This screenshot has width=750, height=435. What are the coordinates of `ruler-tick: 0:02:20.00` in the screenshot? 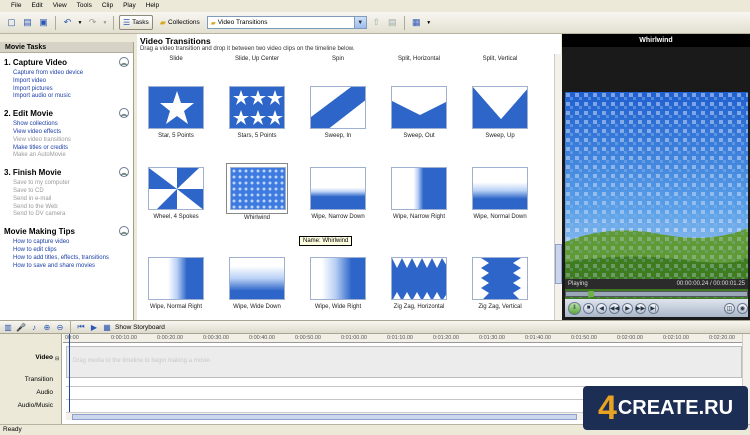 It's located at (722, 338).